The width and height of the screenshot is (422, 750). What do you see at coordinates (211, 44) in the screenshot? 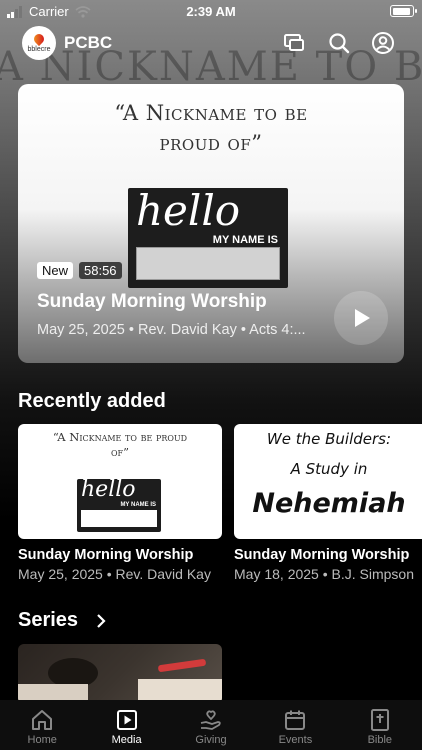
I see `app-header: bblecre PCBC` at bounding box center [211, 44].